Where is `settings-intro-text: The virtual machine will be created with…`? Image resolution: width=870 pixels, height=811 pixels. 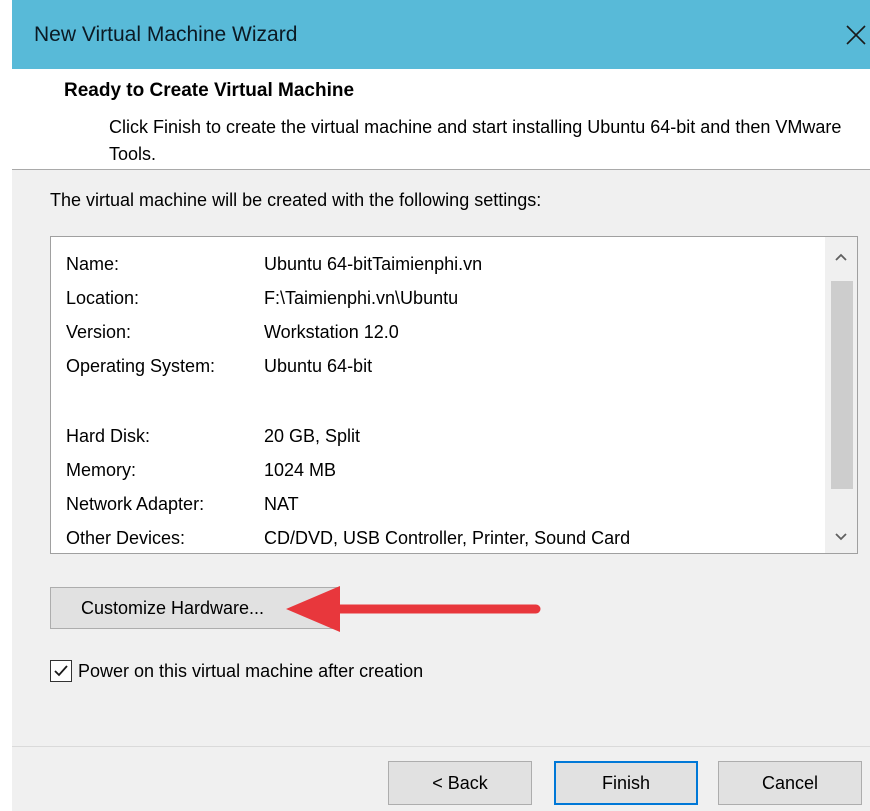
settings-intro-text: The virtual machine will be created with… is located at coordinates (296, 200).